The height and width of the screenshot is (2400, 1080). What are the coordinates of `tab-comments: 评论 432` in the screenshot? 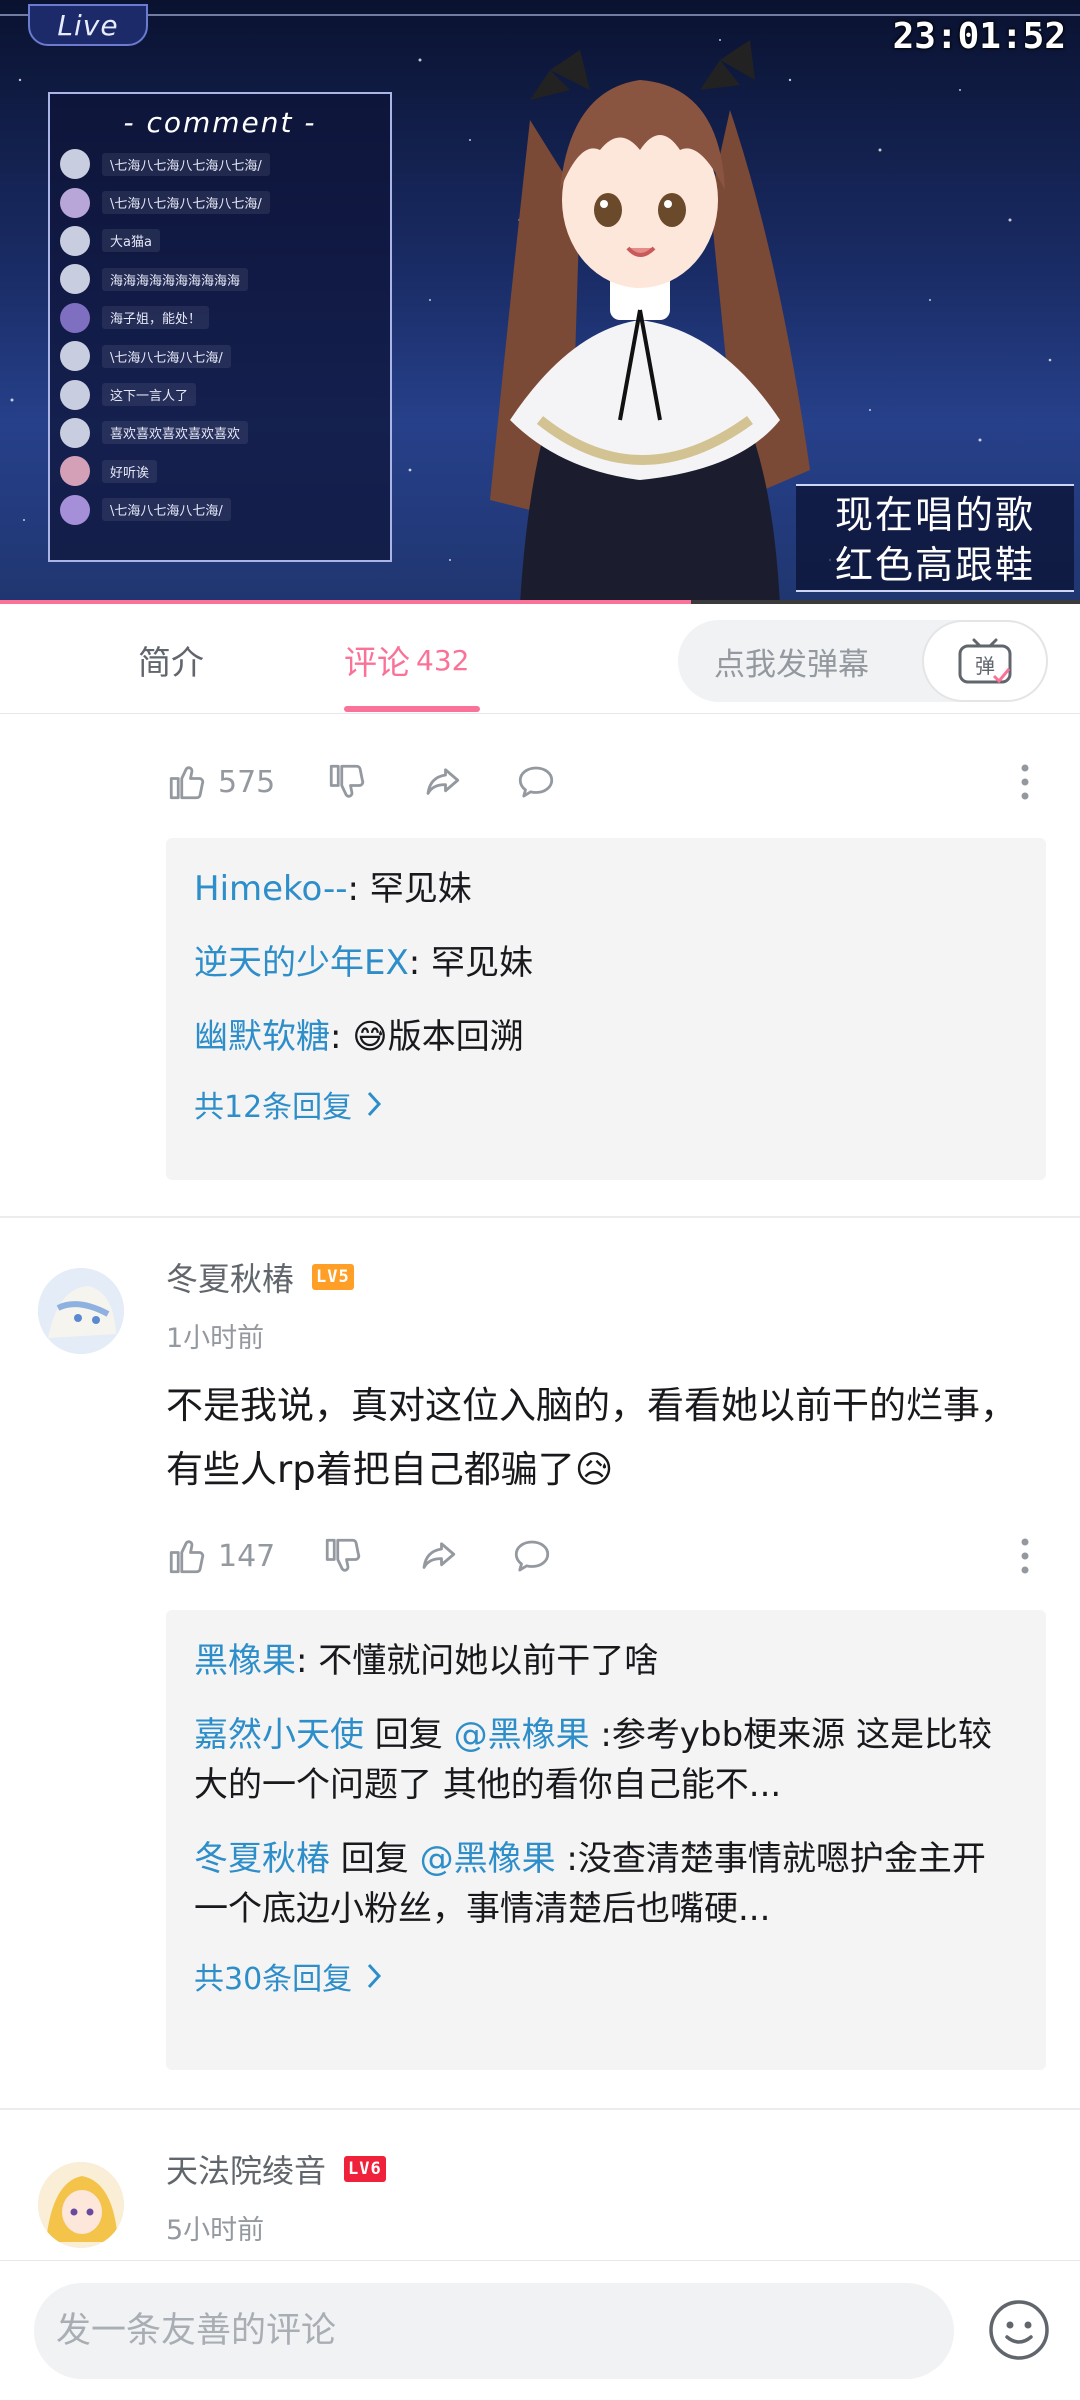 It's located at (406, 660).